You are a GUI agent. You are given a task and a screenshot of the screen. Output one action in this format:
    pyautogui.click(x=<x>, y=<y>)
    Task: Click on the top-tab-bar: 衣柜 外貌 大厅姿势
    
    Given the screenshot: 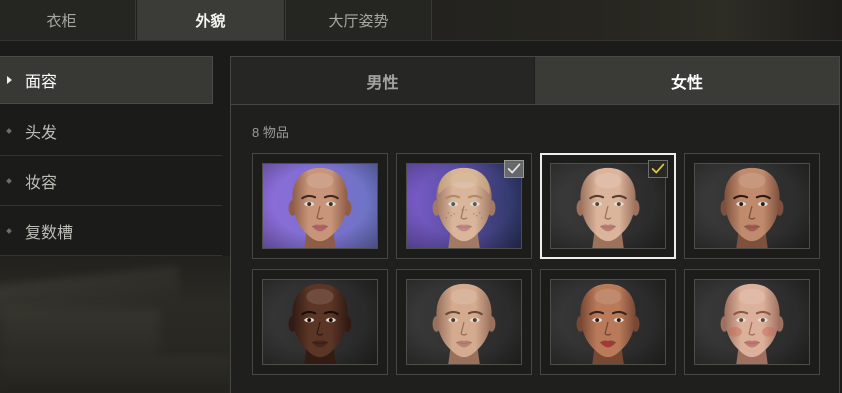 What is the action you would take?
    pyautogui.click(x=421, y=20)
    